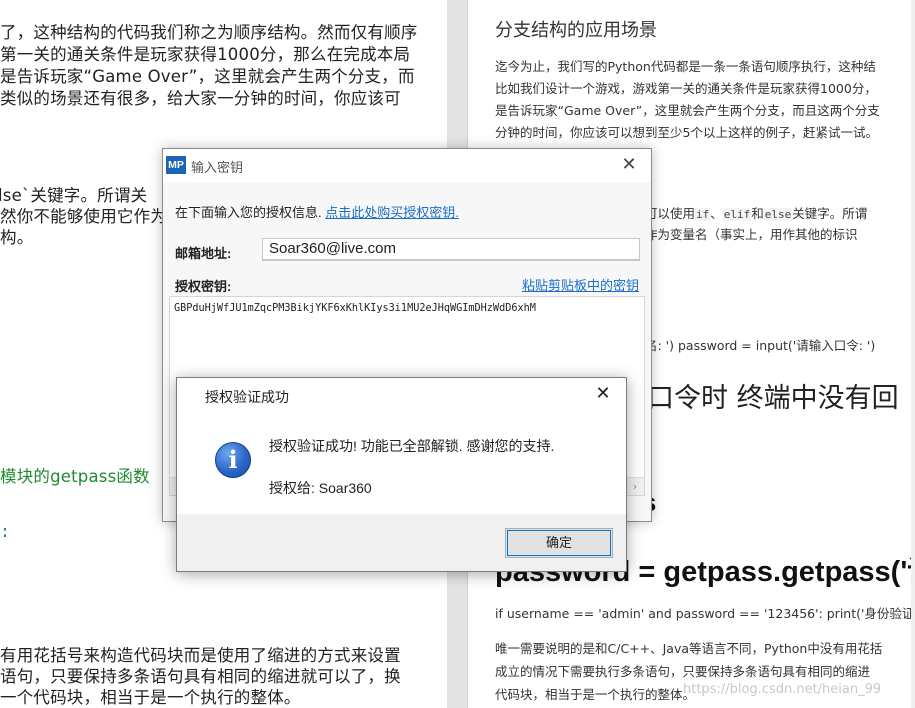 The image size is (915, 708). Describe the element at coordinates (217, 167) in the screenshot. I see `dialog-title: 输入密钥` at that location.